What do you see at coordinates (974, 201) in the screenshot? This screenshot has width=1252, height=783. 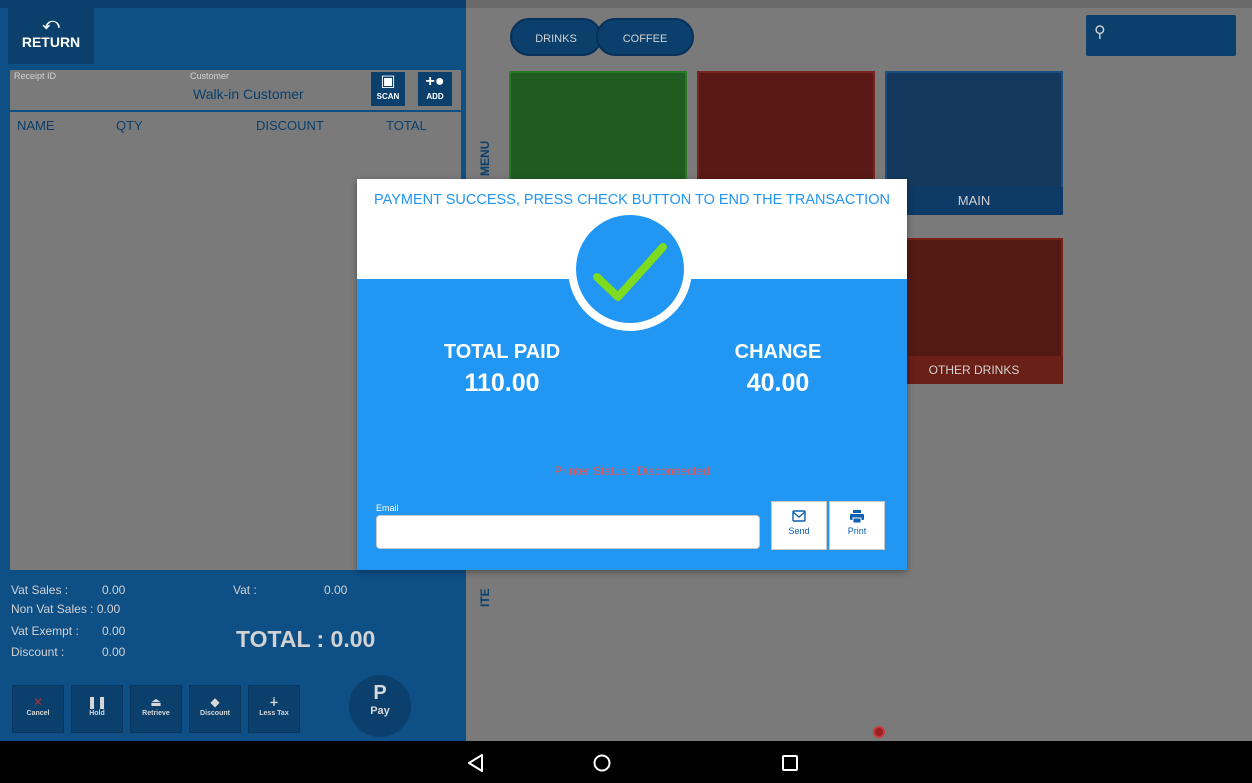 I see `category-tile-main-label: MAIN` at bounding box center [974, 201].